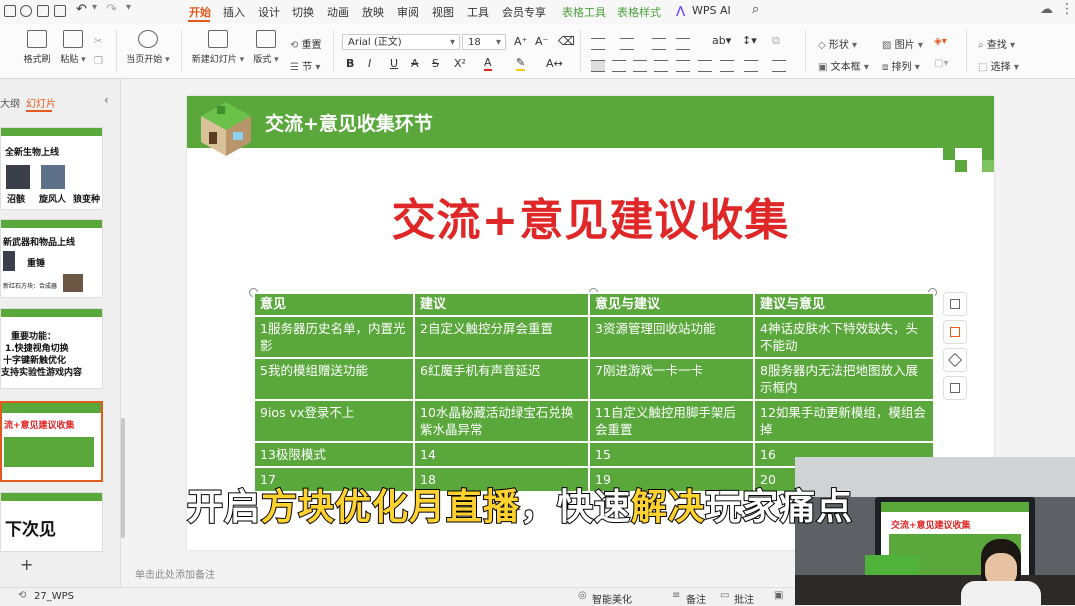  I want to click on reset-button: ⟲ 重置, so click(306, 43).